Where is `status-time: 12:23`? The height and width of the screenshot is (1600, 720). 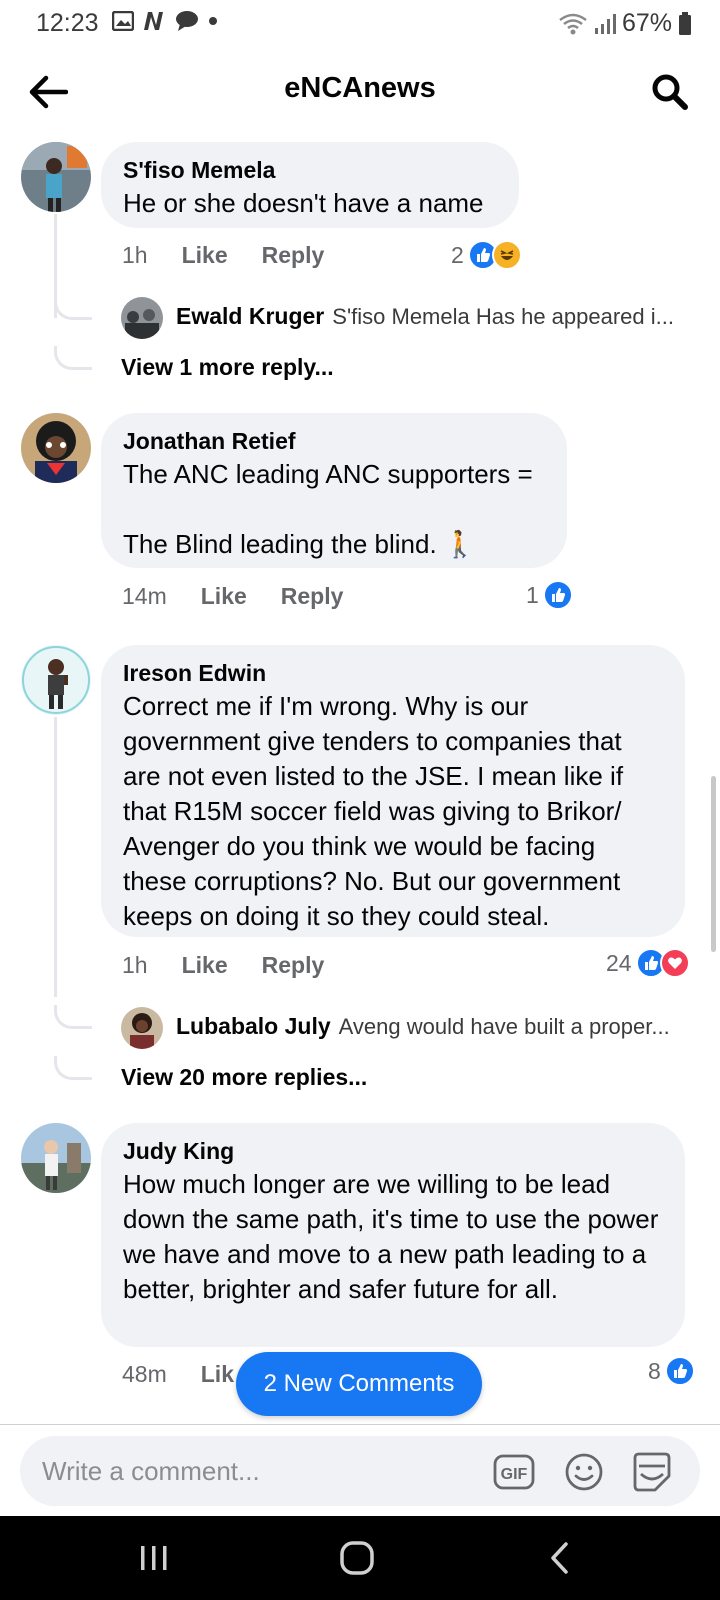
status-time: 12:23 is located at coordinates (67, 23).